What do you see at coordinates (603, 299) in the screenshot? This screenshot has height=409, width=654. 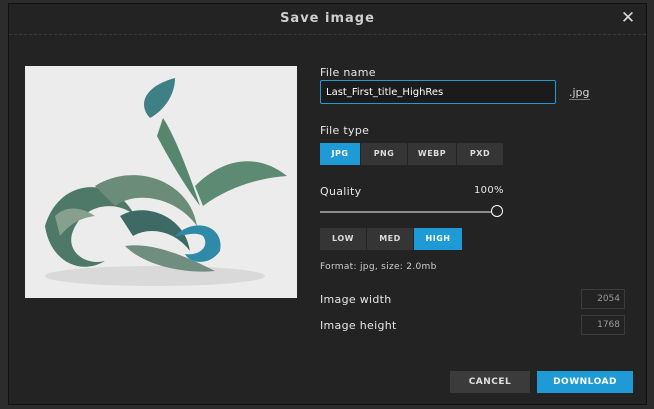 I see `image-width-field: 2054` at bounding box center [603, 299].